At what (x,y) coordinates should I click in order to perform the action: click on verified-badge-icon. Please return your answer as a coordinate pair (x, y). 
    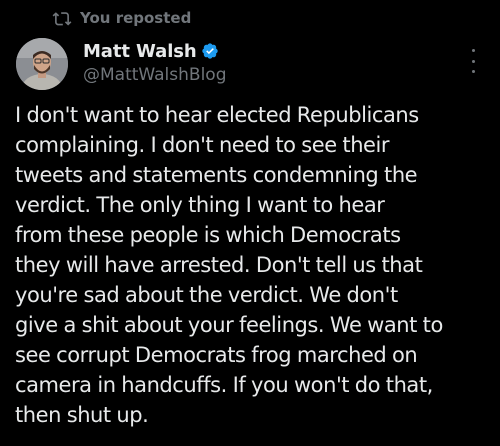
    Looking at the image, I should click on (209, 51).